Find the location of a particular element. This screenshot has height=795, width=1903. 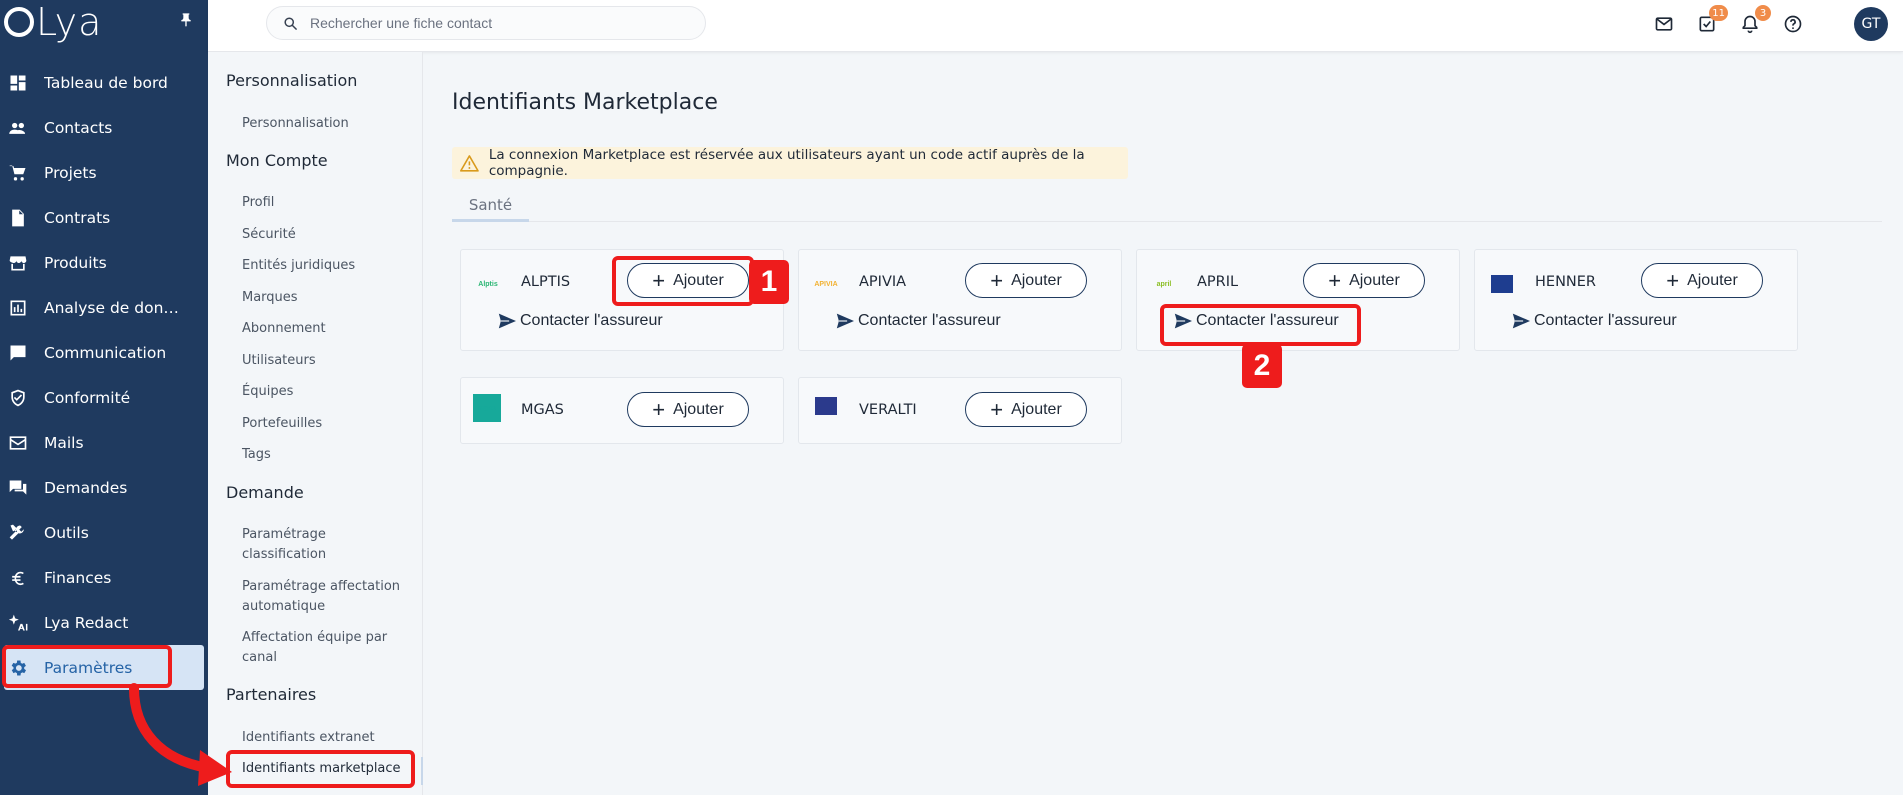

mail-top-icon is located at coordinates (1664, 24).